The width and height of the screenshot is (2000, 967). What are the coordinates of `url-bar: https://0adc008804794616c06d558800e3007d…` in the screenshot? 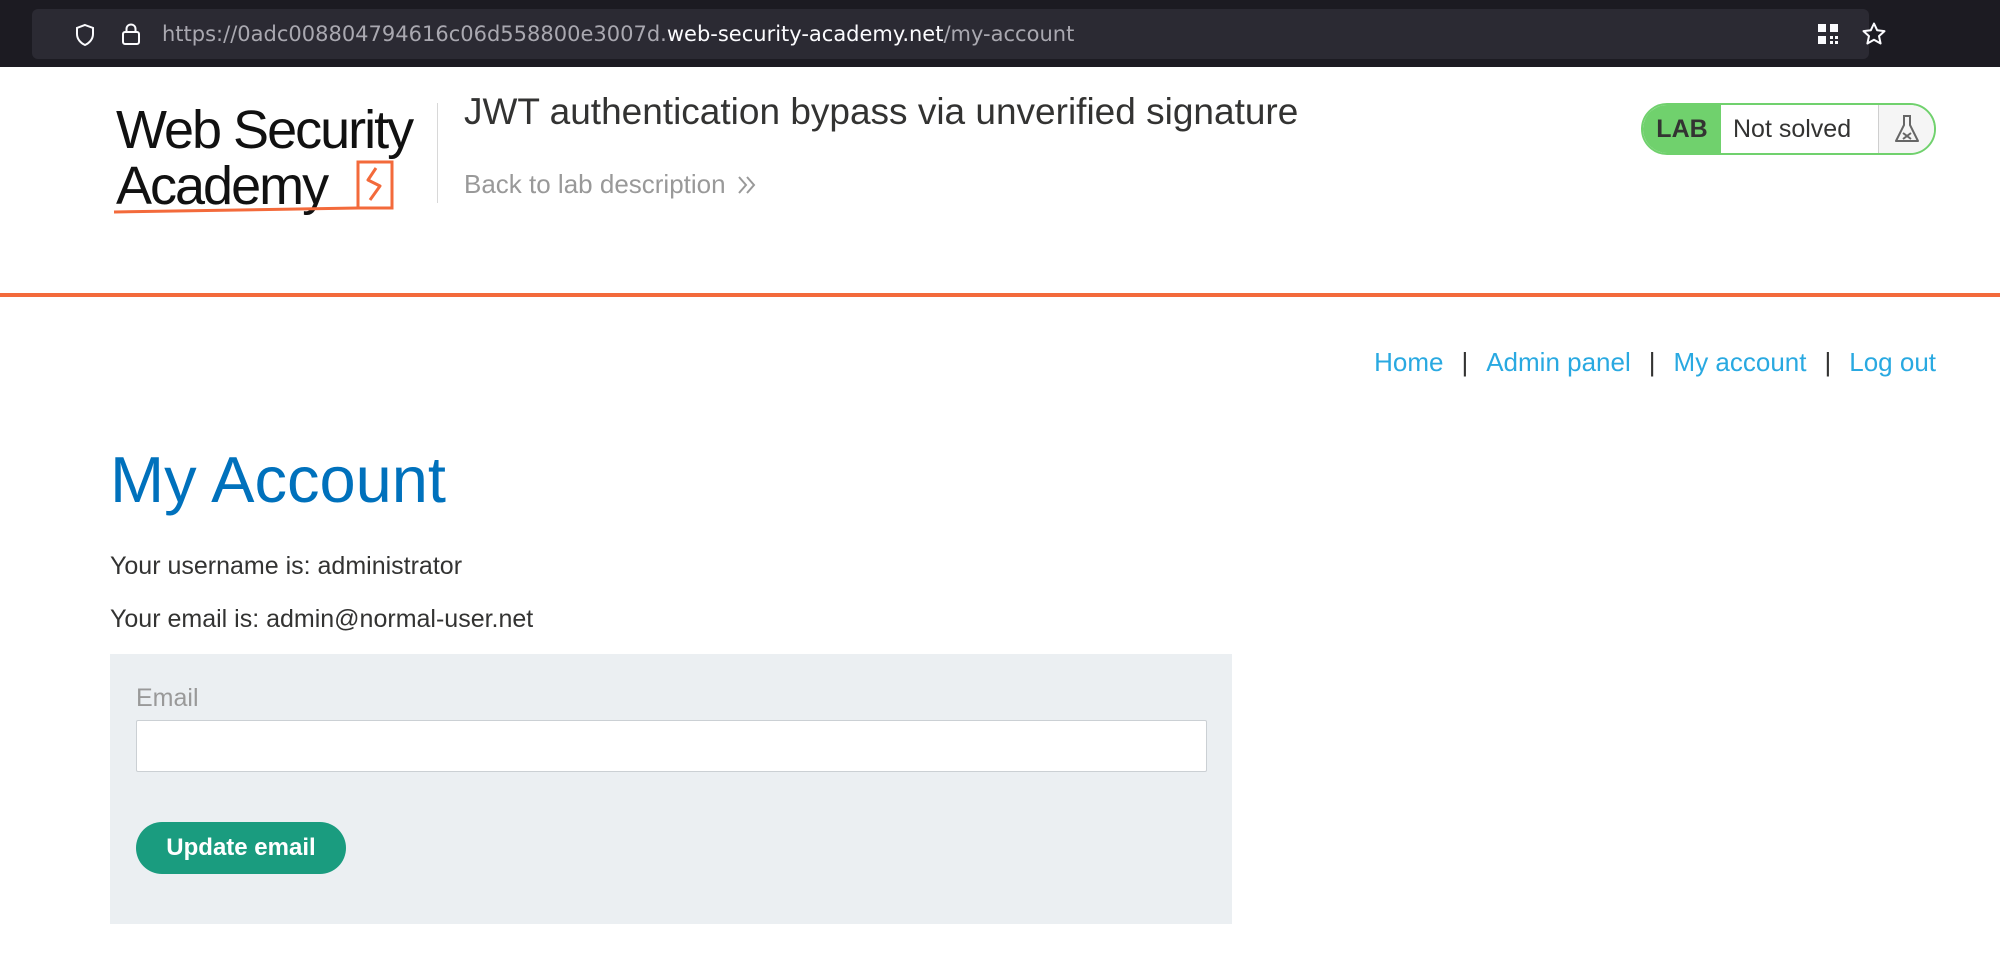 It's located at (959, 34).